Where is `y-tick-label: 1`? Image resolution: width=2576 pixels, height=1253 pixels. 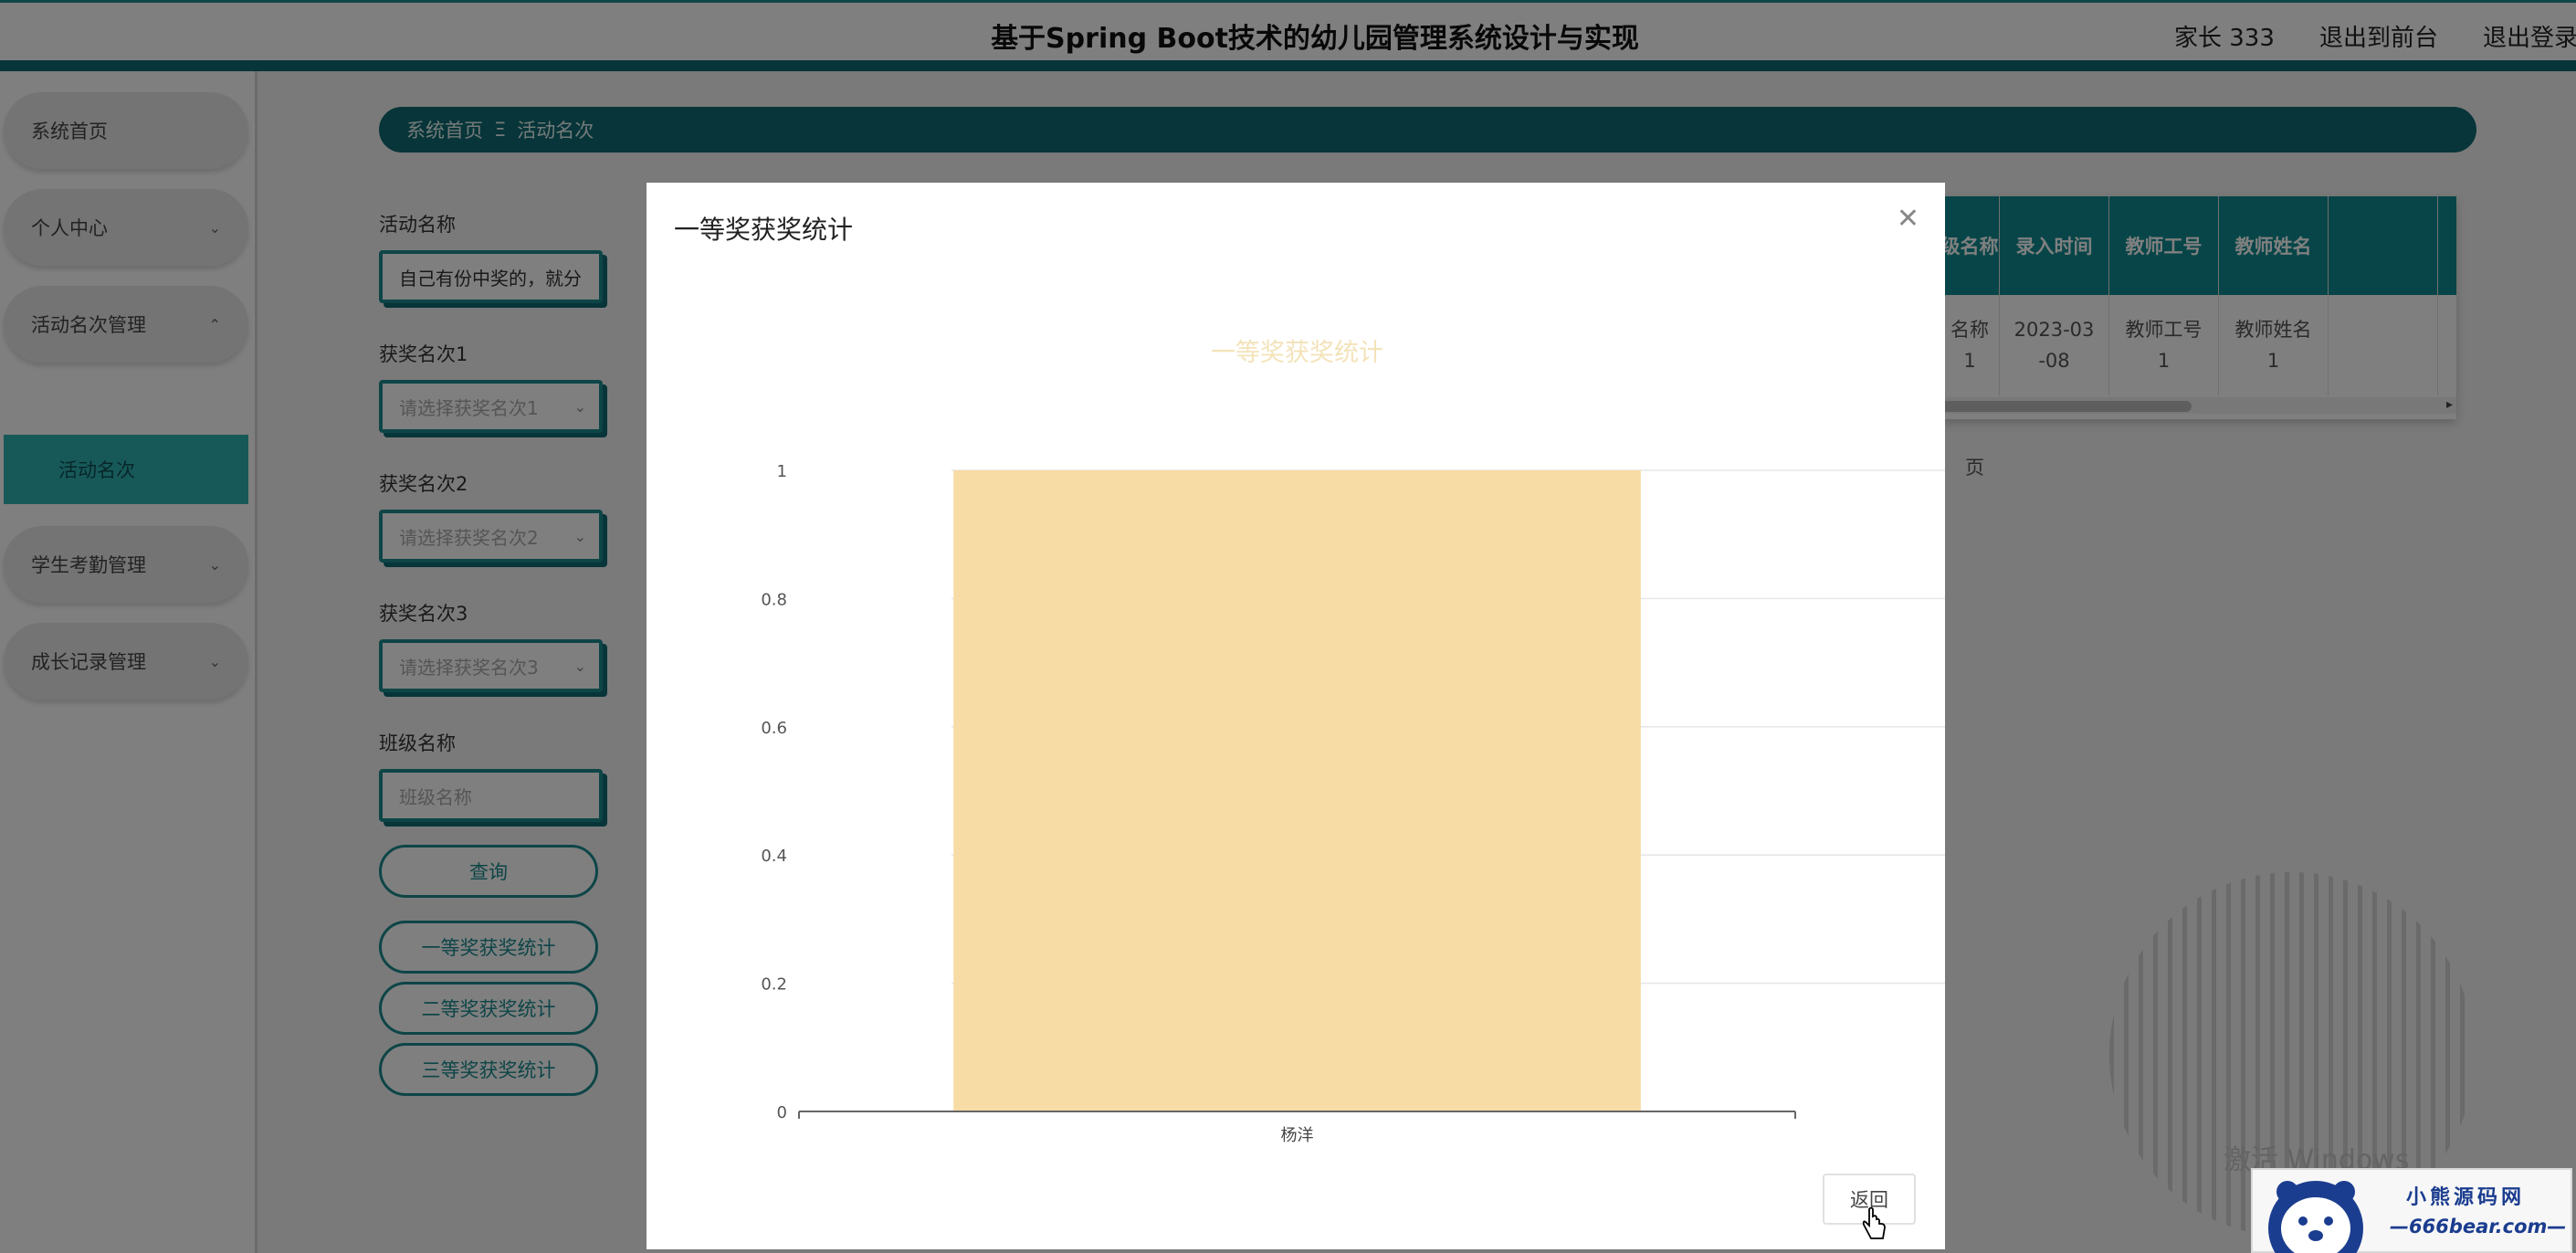
y-tick-label: 1 is located at coordinates (782, 471).